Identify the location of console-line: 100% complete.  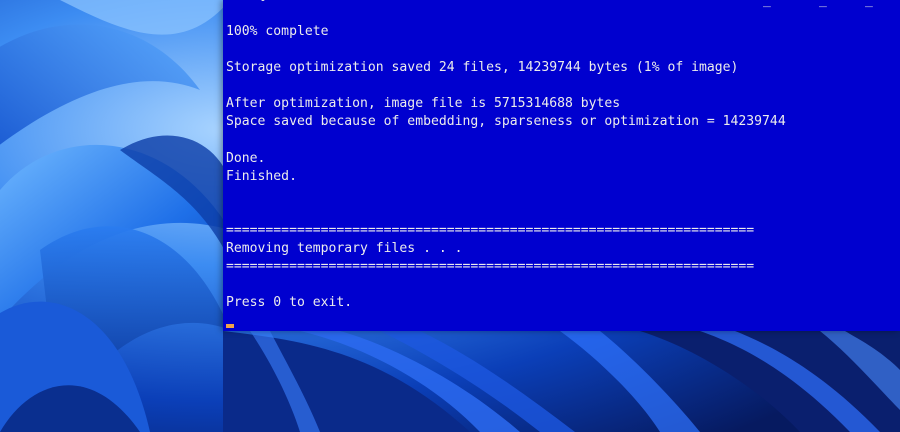
(277, 31).